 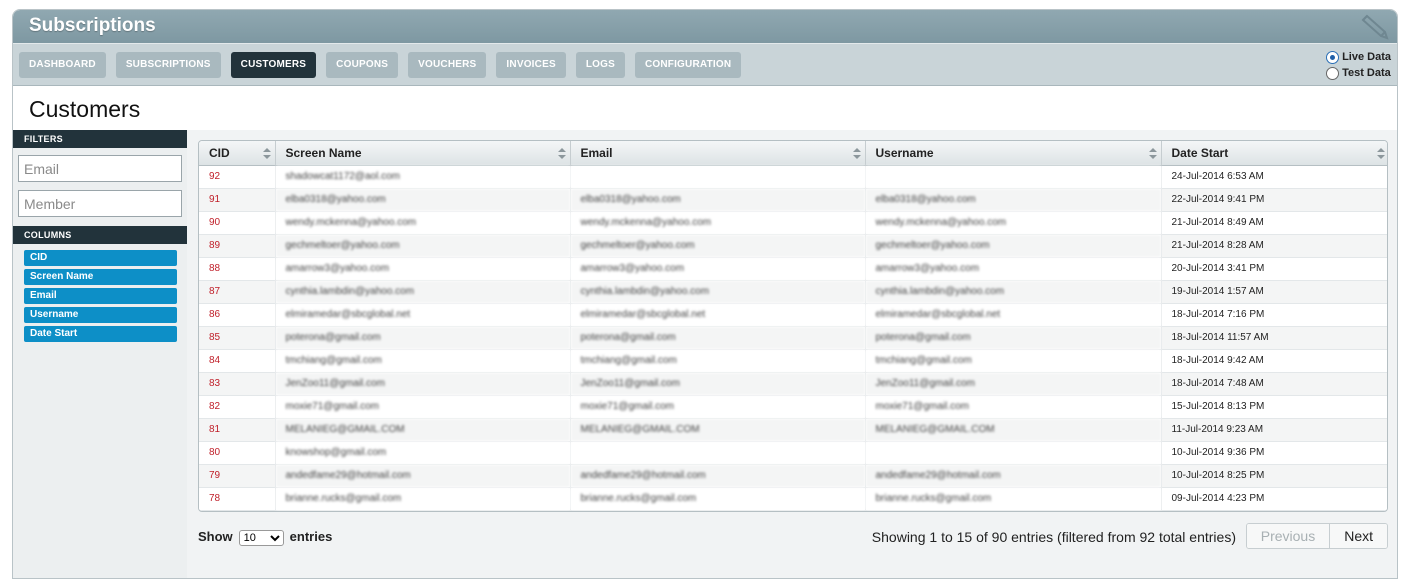 What do you see at coordinates (423, 177) in the screenshot?
I see `screen-name-cell: shadowcat1172@aol.com` at bounding box center [423, 177].